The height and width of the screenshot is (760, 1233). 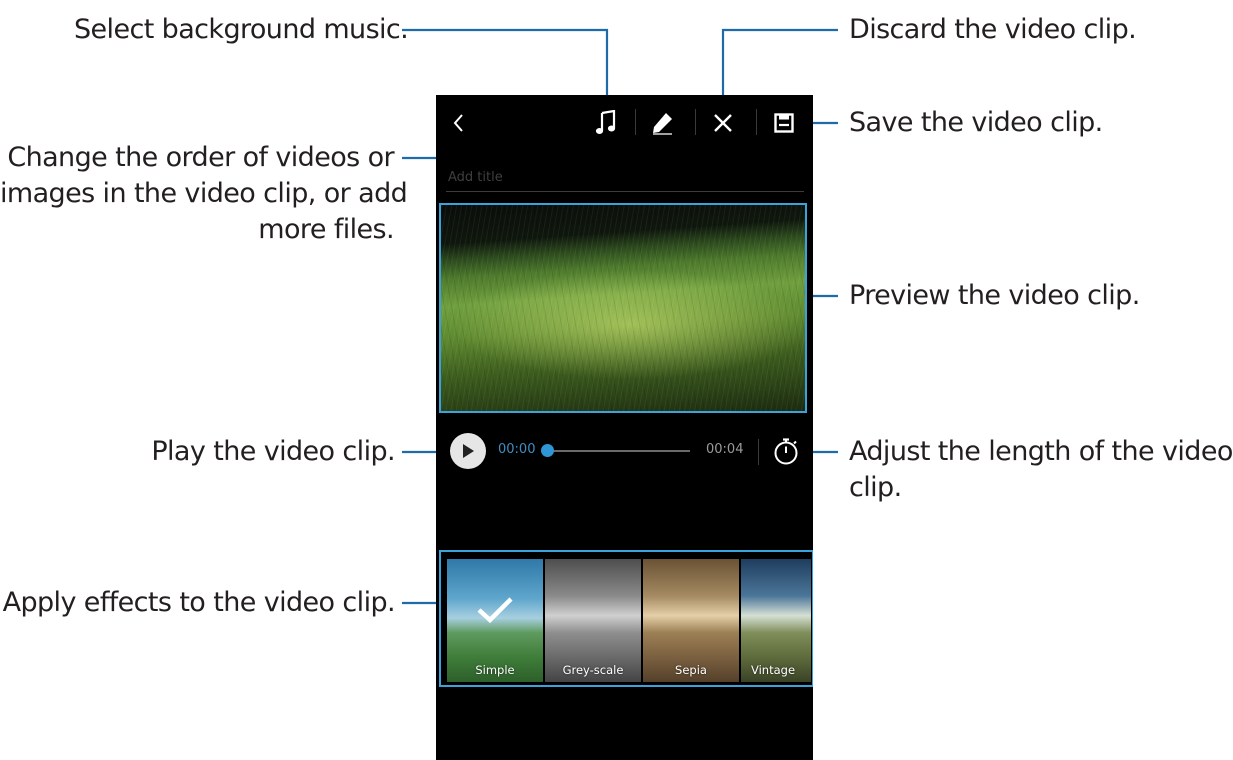 I want to click on total-time: 00:04, so click(x=725, y=449).